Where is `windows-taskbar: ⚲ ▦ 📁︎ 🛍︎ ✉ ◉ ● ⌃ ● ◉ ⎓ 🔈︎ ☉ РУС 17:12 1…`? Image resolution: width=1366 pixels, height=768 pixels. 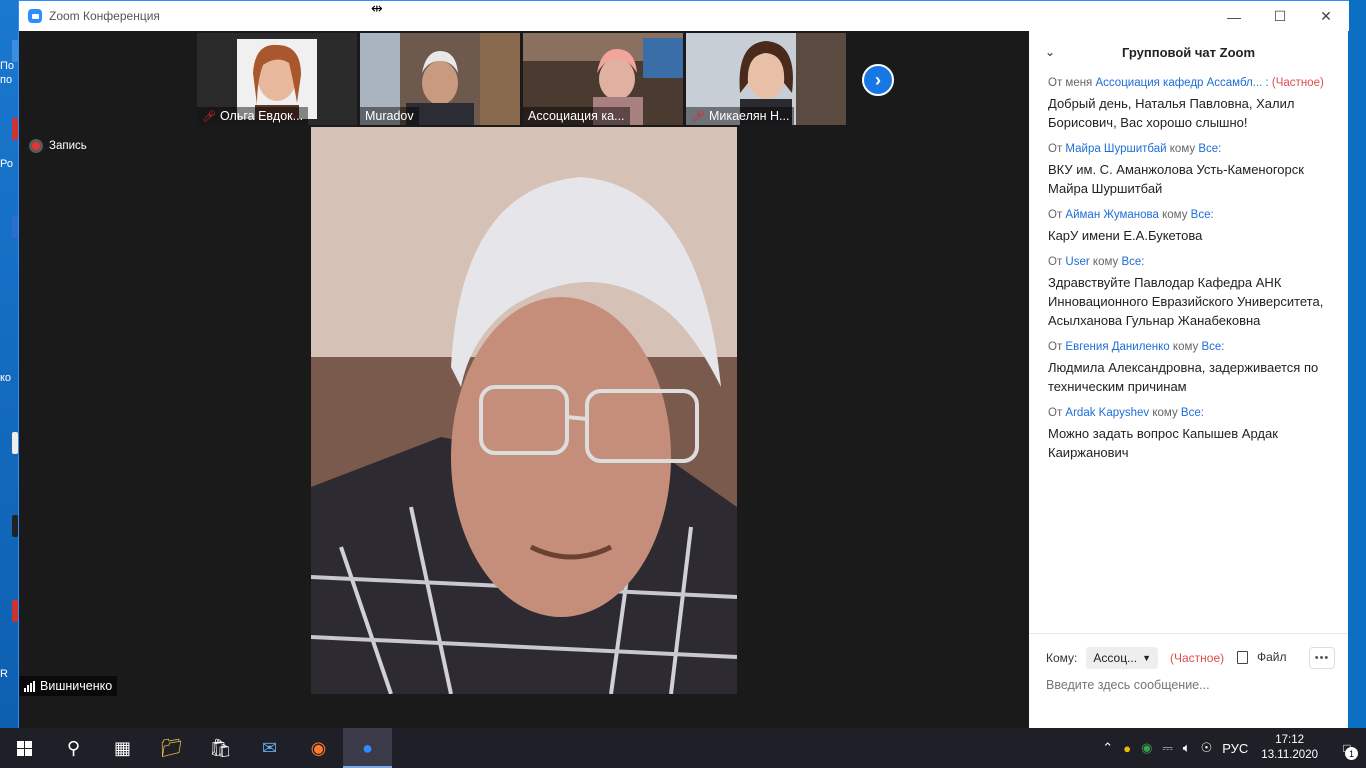 windows-taskbar: ⚲ ▦ 📁︎ 🛍︎ ✉ ◉ ● ⌃ ● ◉ ⎓ 🔈︎ ☉ РУС 17:12 1… is located at coordinates (683, 748).